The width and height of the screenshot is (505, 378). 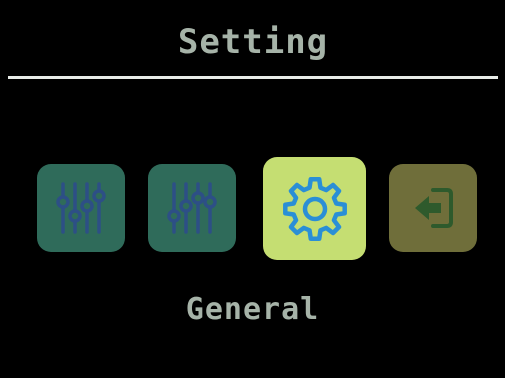 I want to click on menu-tile-general, so click(x=314, y=208).